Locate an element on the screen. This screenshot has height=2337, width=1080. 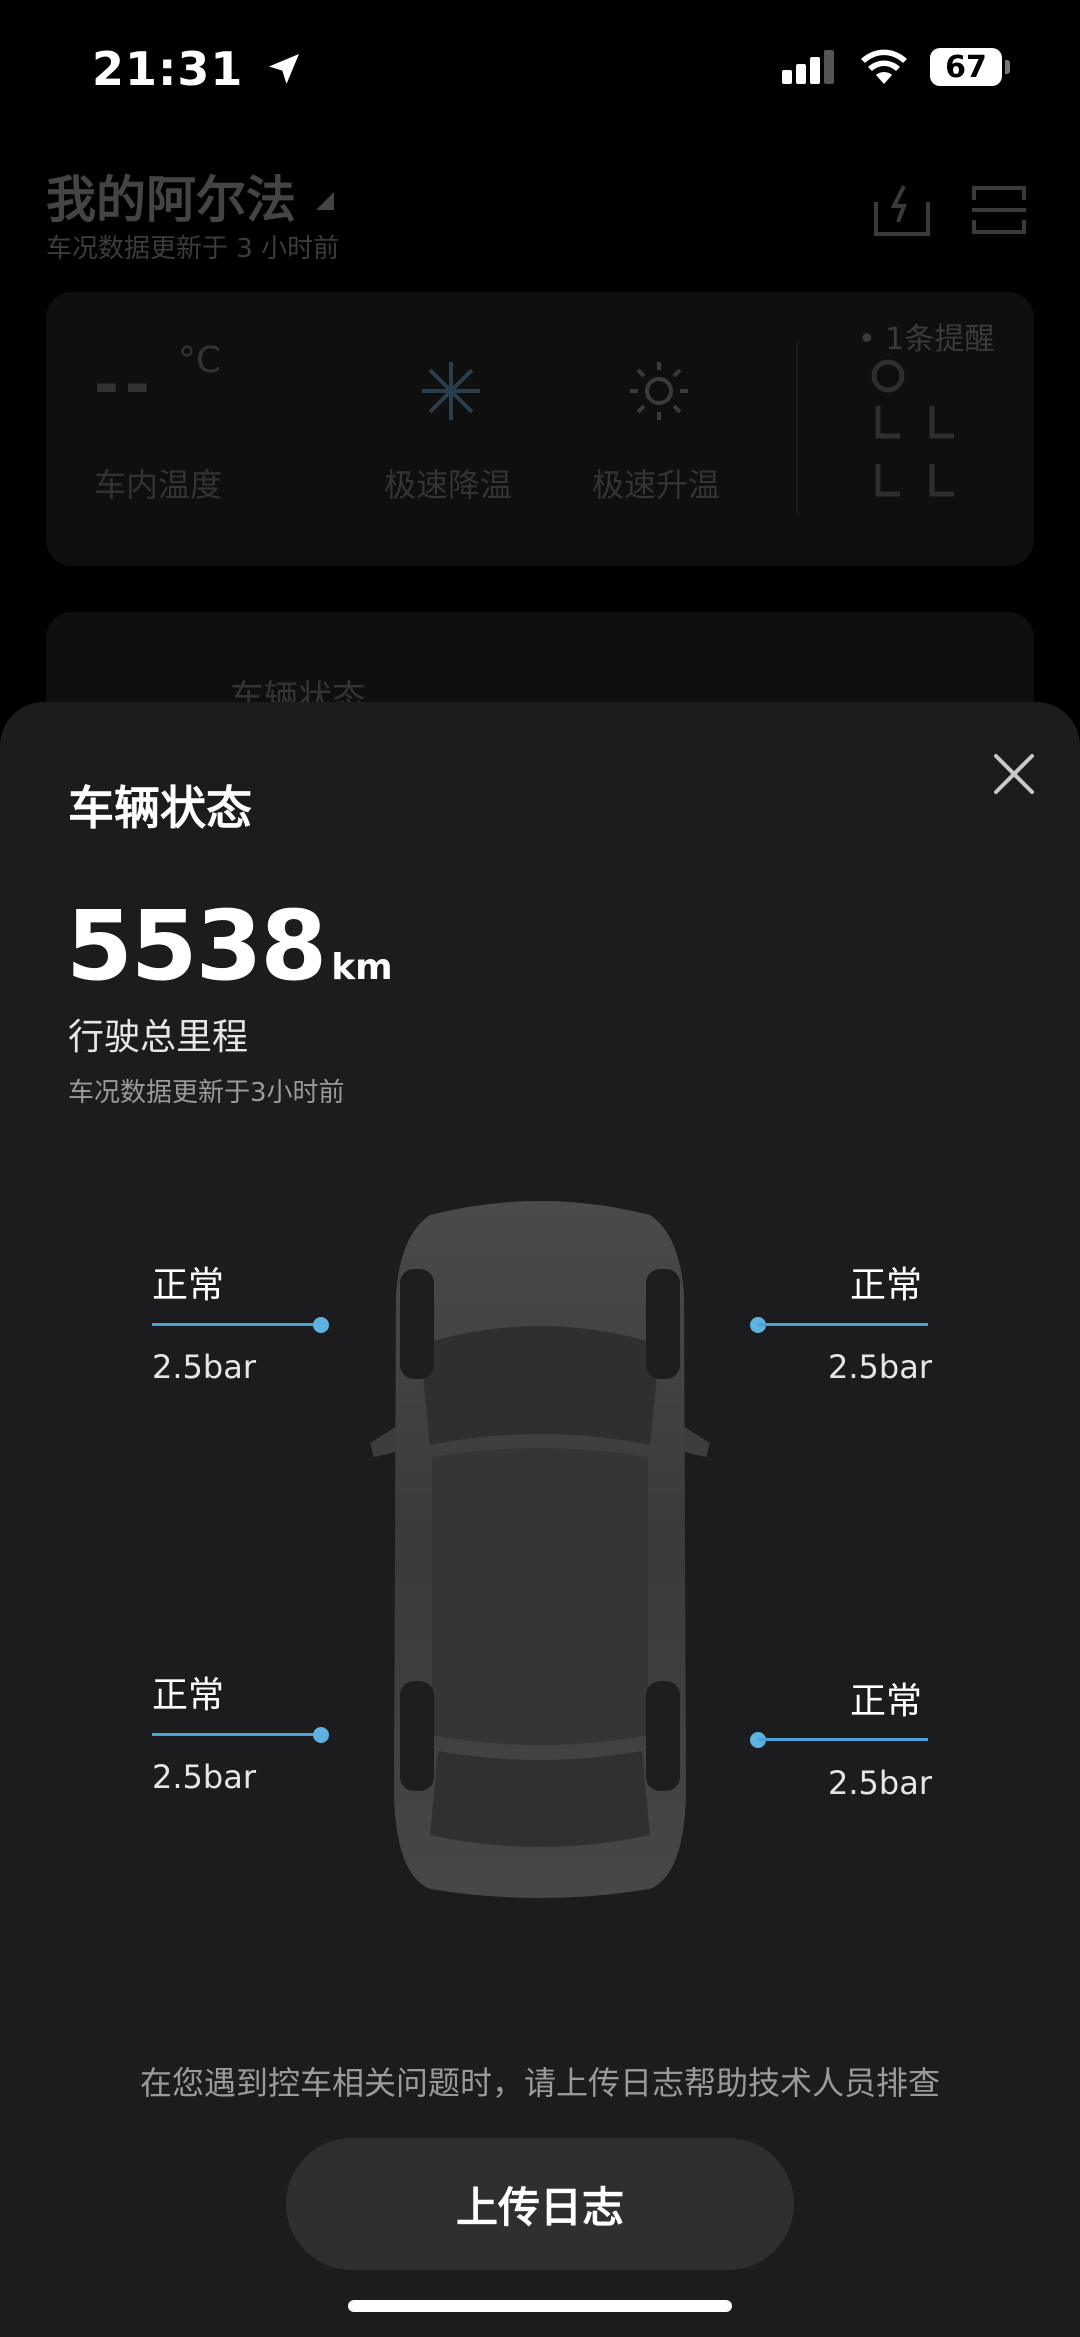
battery-indicator: 67 is located at coordinates (966, 67).